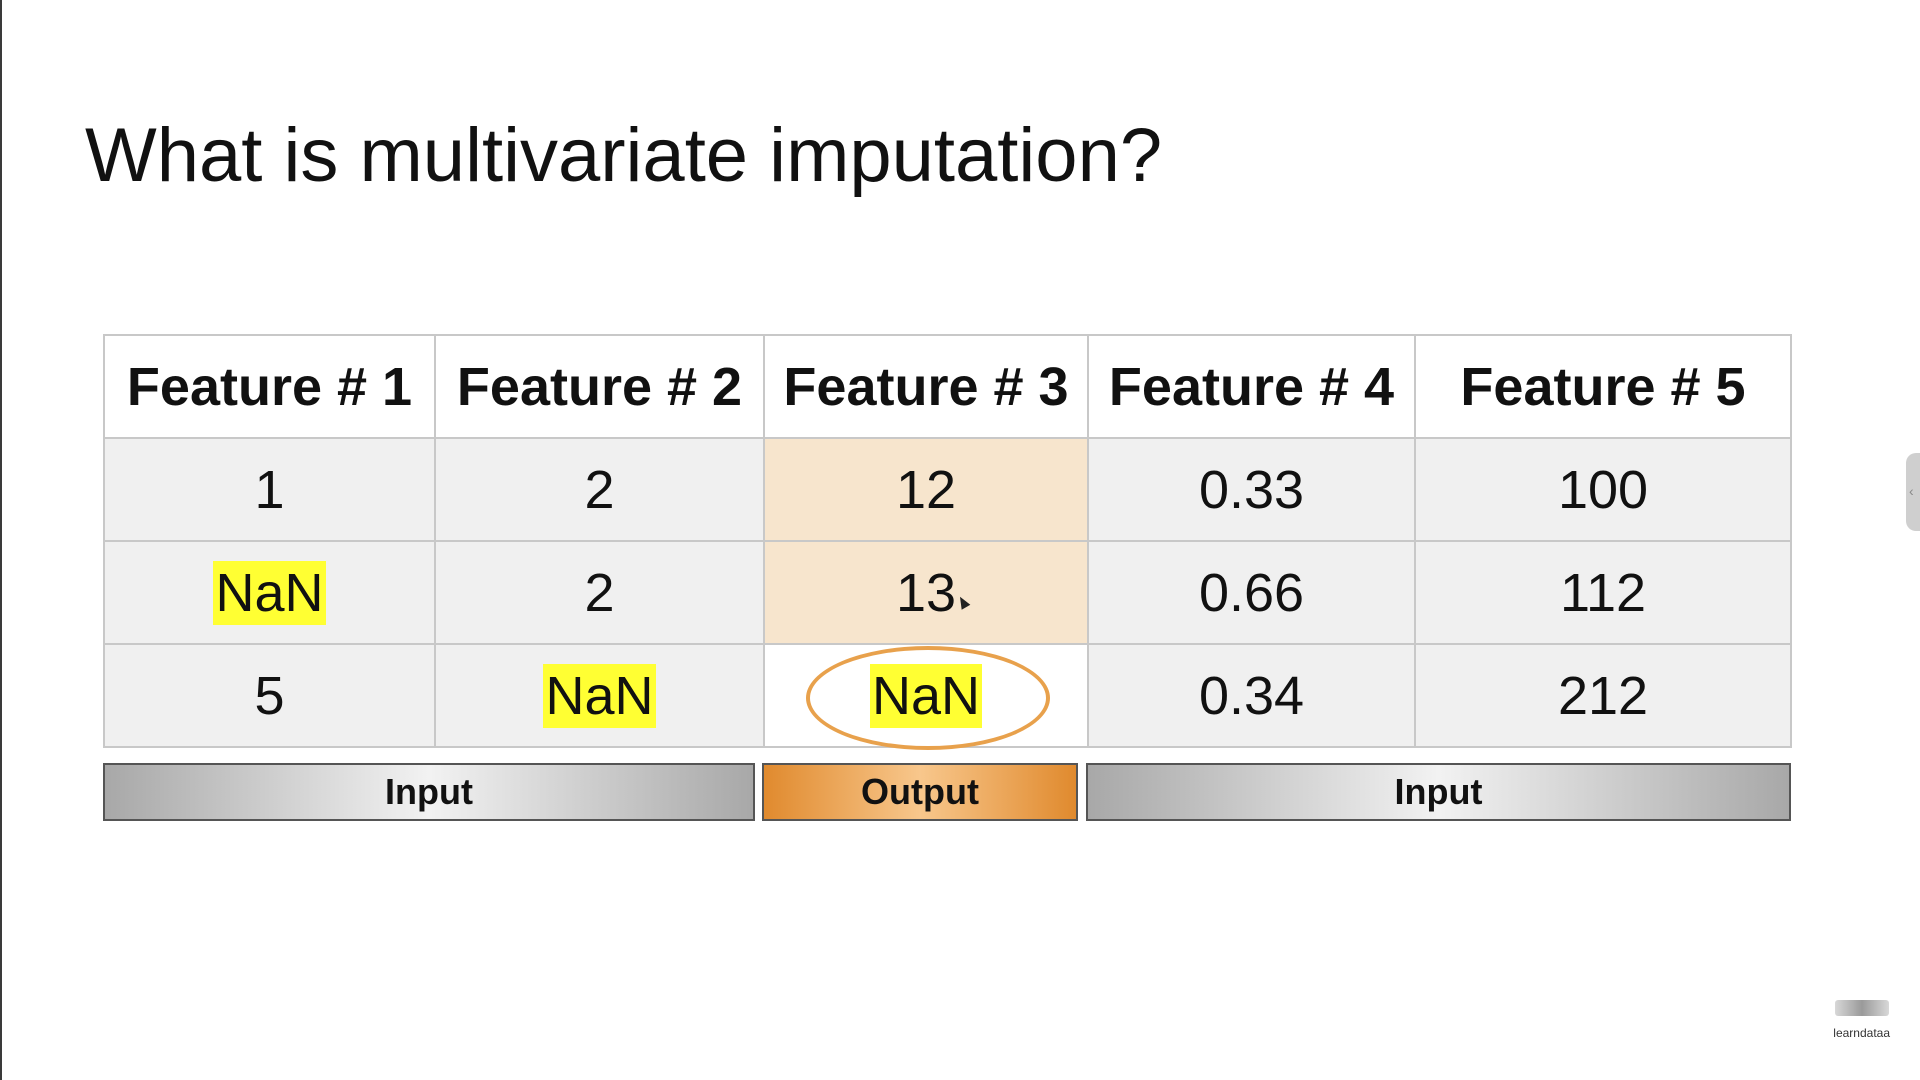 The image size is (1920, 1080). What do you see at coordinates (269, 489) in the screenshot?
I see `table-cell: 1` at bounding box center [269, 489].